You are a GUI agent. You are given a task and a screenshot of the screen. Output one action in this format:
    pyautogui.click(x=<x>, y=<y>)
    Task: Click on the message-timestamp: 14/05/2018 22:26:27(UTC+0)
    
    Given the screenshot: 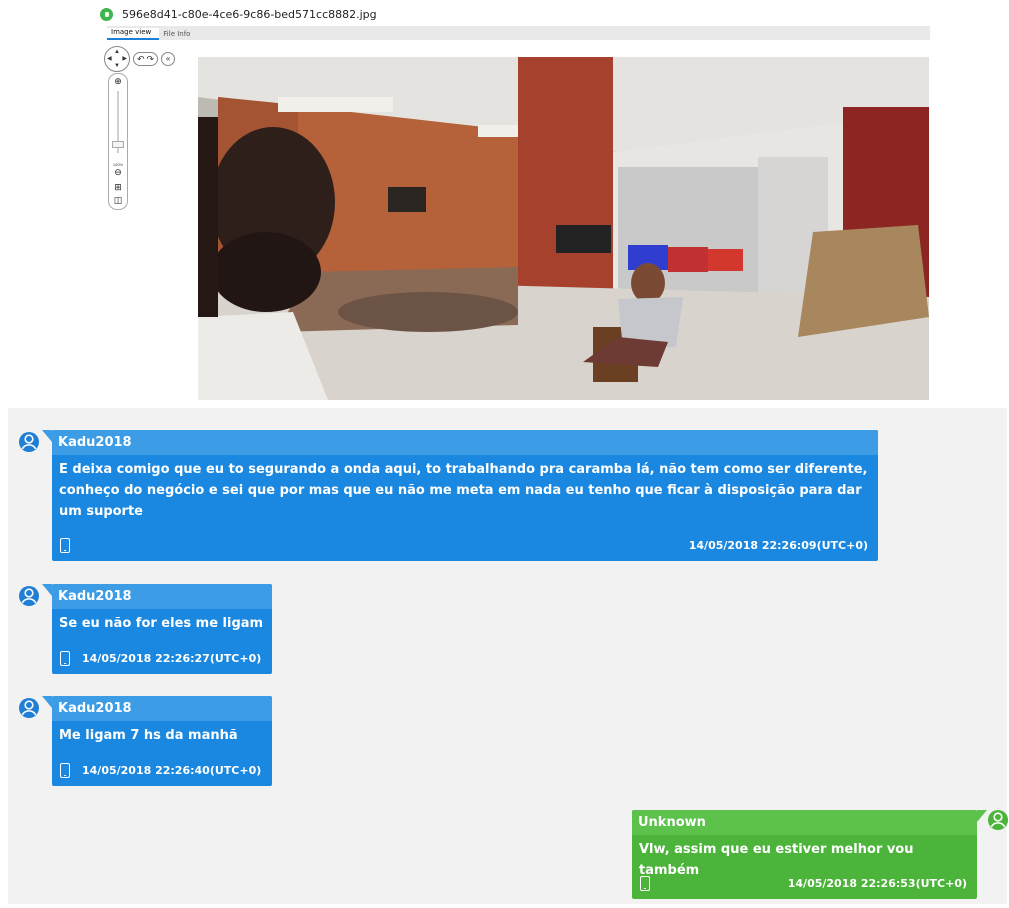 What is the action you would take?
    pyautogui.click(x=172, y=658)
    